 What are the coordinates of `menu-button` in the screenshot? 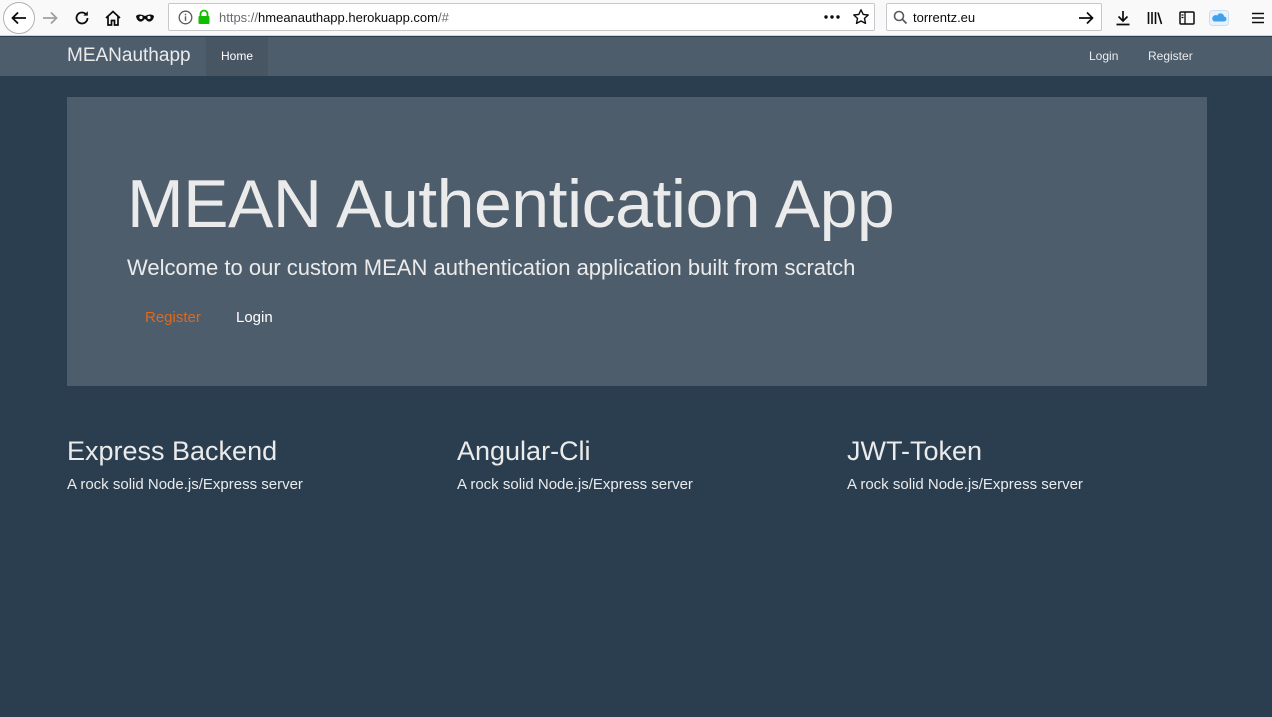 It's located at (1258, 18).